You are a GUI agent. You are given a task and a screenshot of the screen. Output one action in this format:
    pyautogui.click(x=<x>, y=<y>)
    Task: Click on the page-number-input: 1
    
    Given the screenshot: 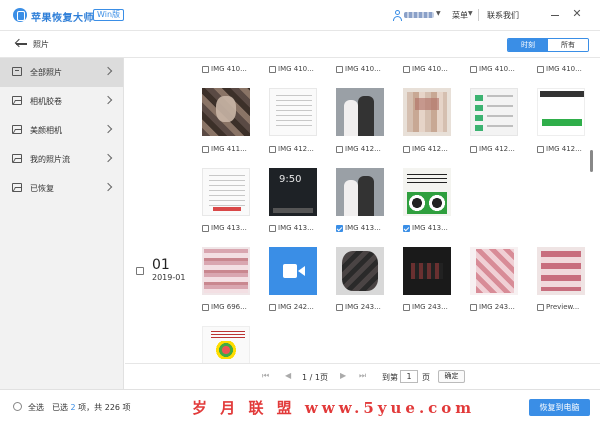 What is the action you would take?
    pyautogui.click(x=409, y=376)
    